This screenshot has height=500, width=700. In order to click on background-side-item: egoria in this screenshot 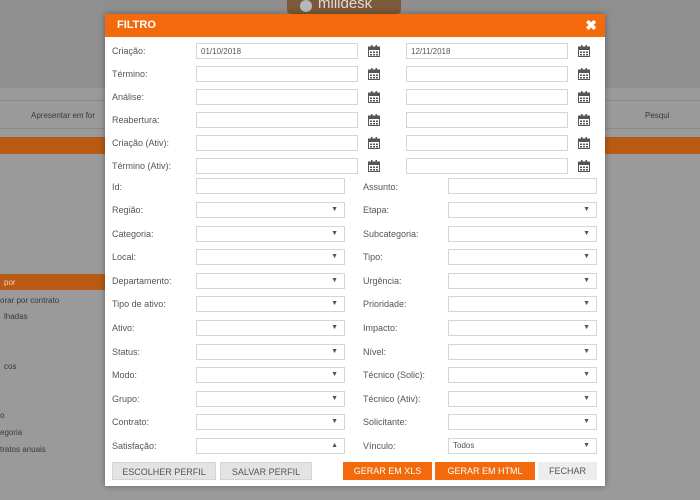, I will do `click(11, 432)`.